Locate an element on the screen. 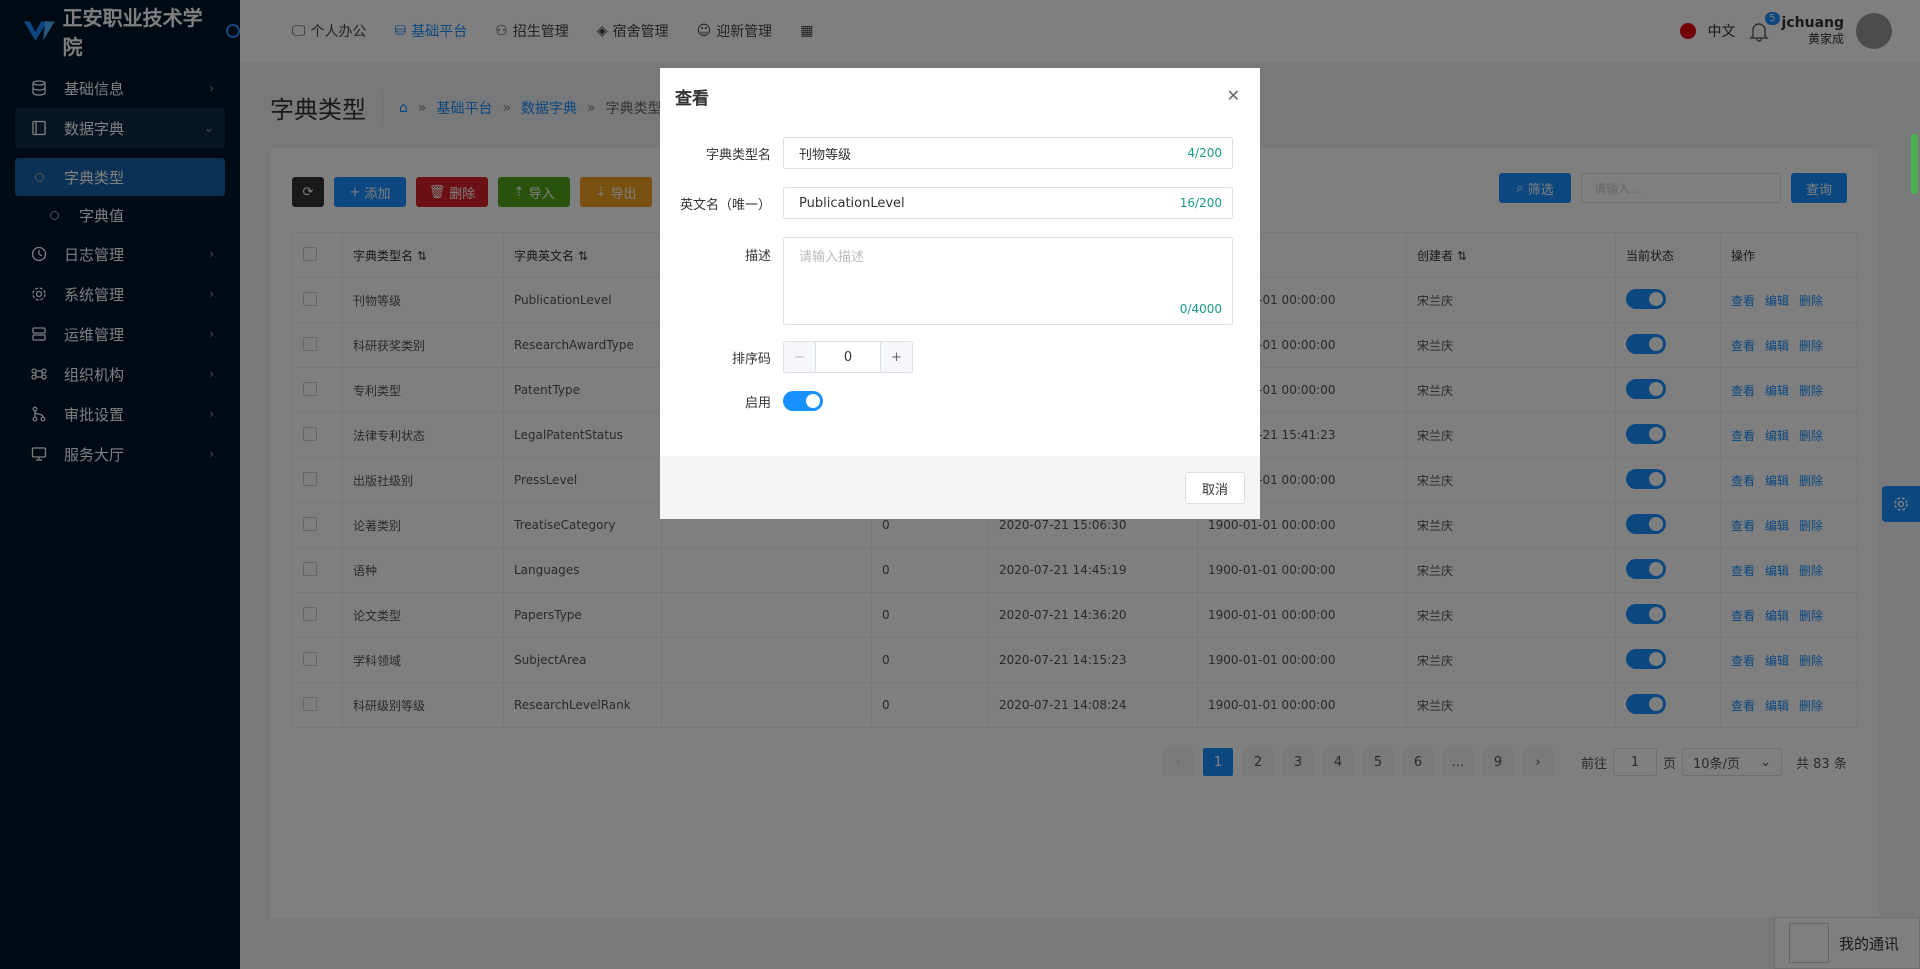 The height and width of the screenshot is (969, 1920). field-desc-row: 描述 请输入描述 0/4000 is located at coordinates (946, 281).